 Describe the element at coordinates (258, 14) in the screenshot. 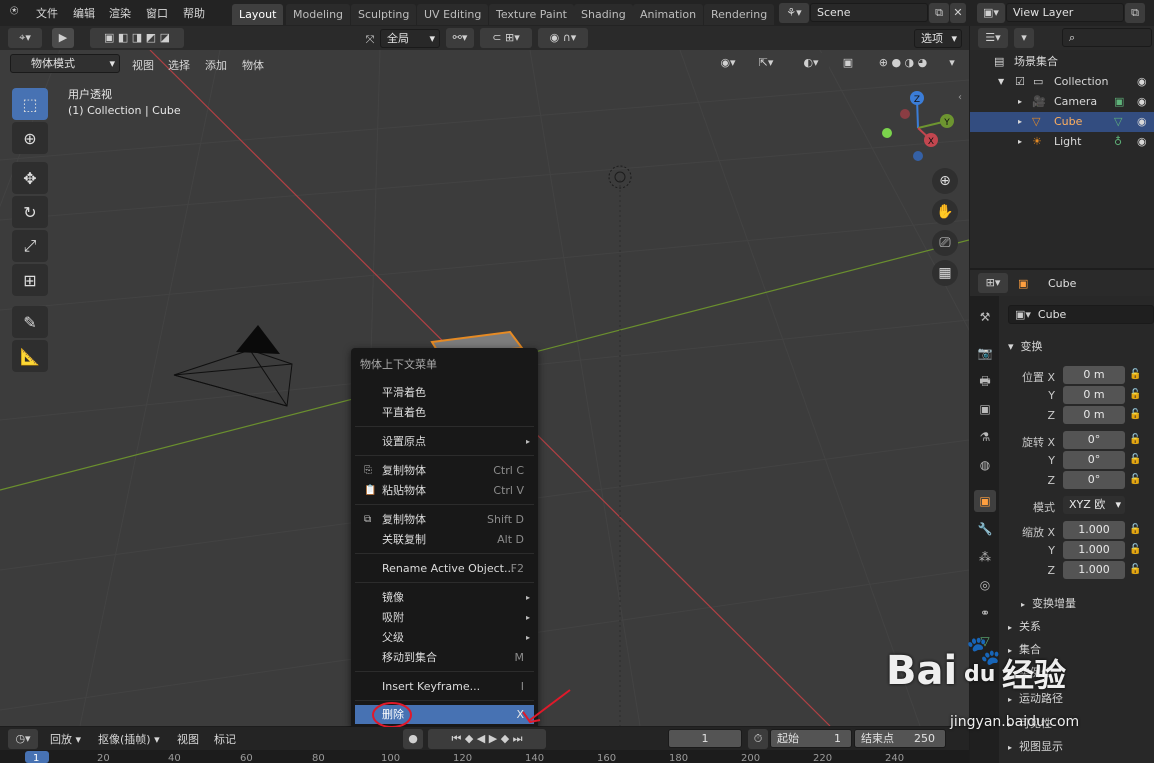

I see `tab-layout: Layout` at that location.